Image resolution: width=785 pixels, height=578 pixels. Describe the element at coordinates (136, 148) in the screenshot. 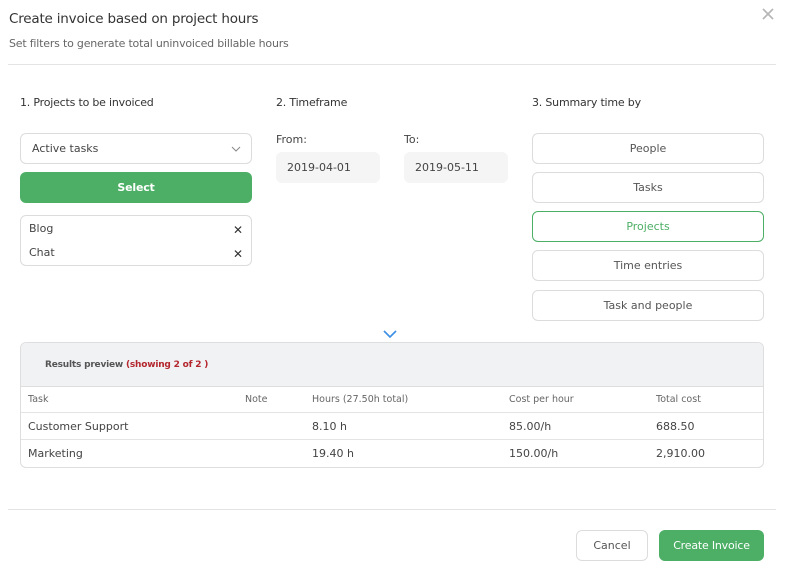

I see `projects-filter-dropdown: Active tasks` at that location.